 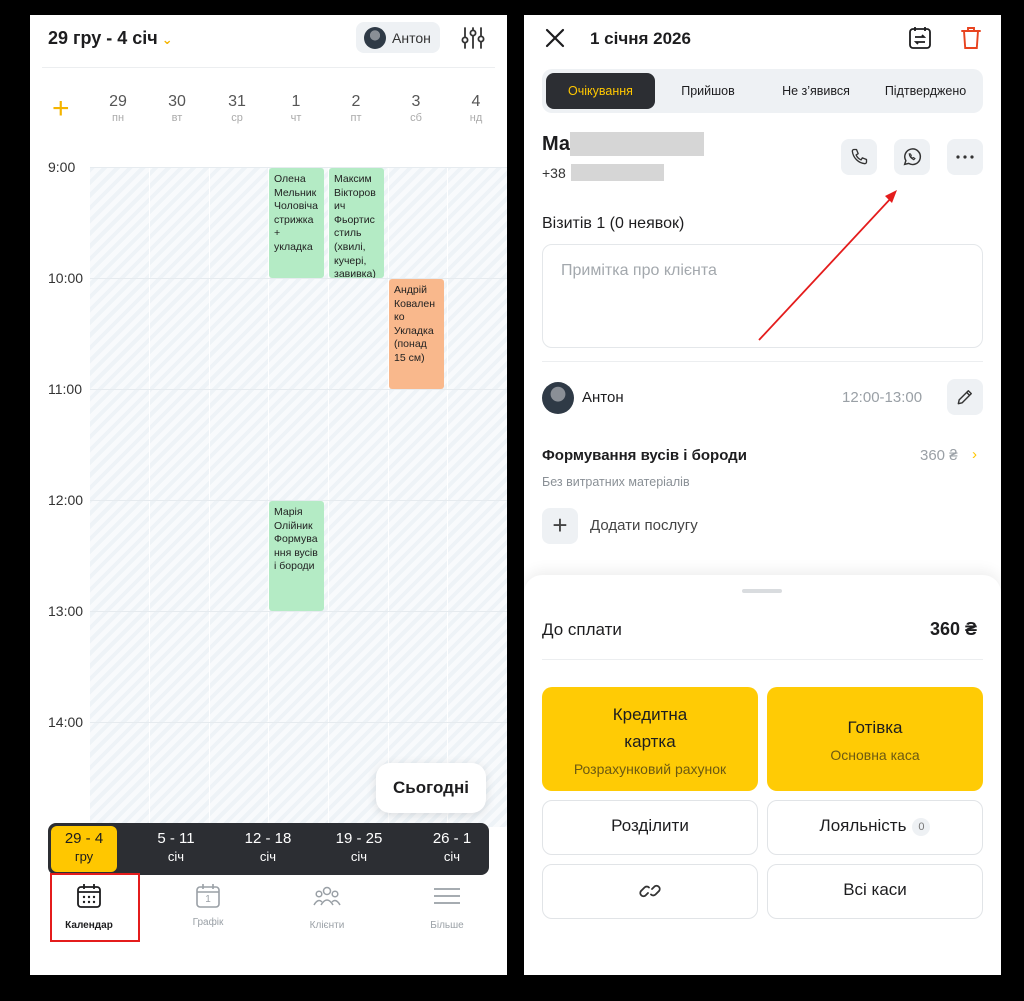 What do you see at coordinates (452, 849) in the screenshot?
I see `week-chip: 26 - 1 січ` at bounding box center [452, 849].